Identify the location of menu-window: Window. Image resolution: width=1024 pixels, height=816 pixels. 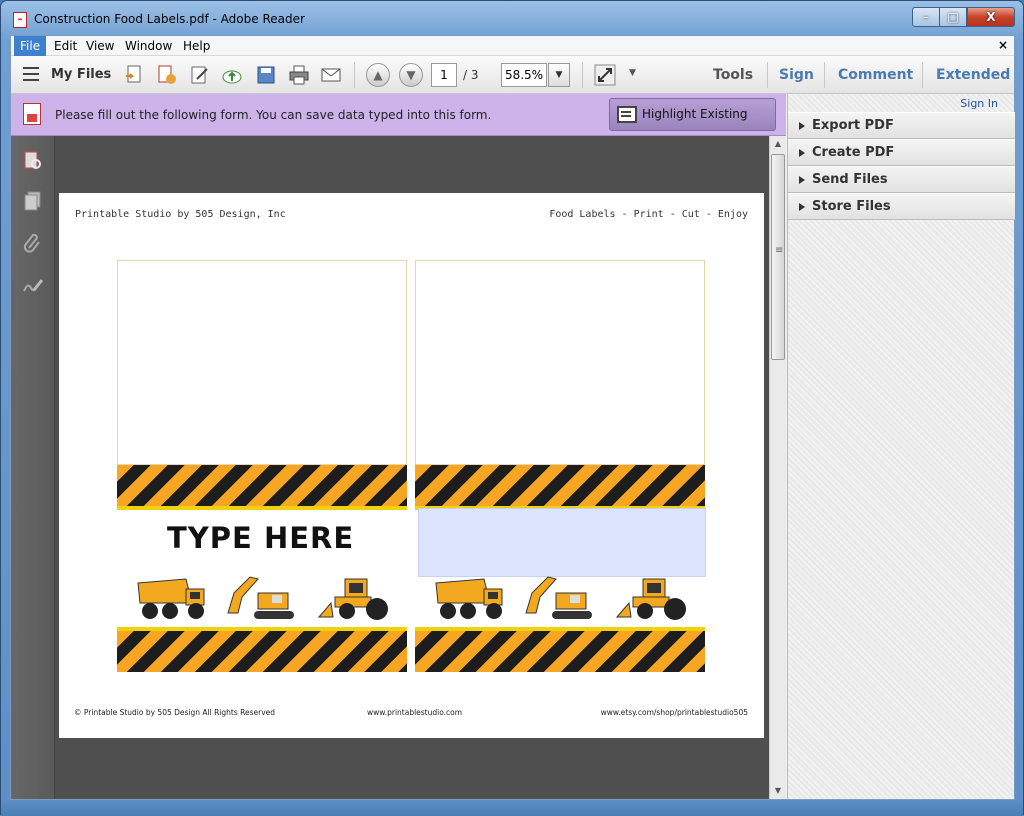
(148, 46).